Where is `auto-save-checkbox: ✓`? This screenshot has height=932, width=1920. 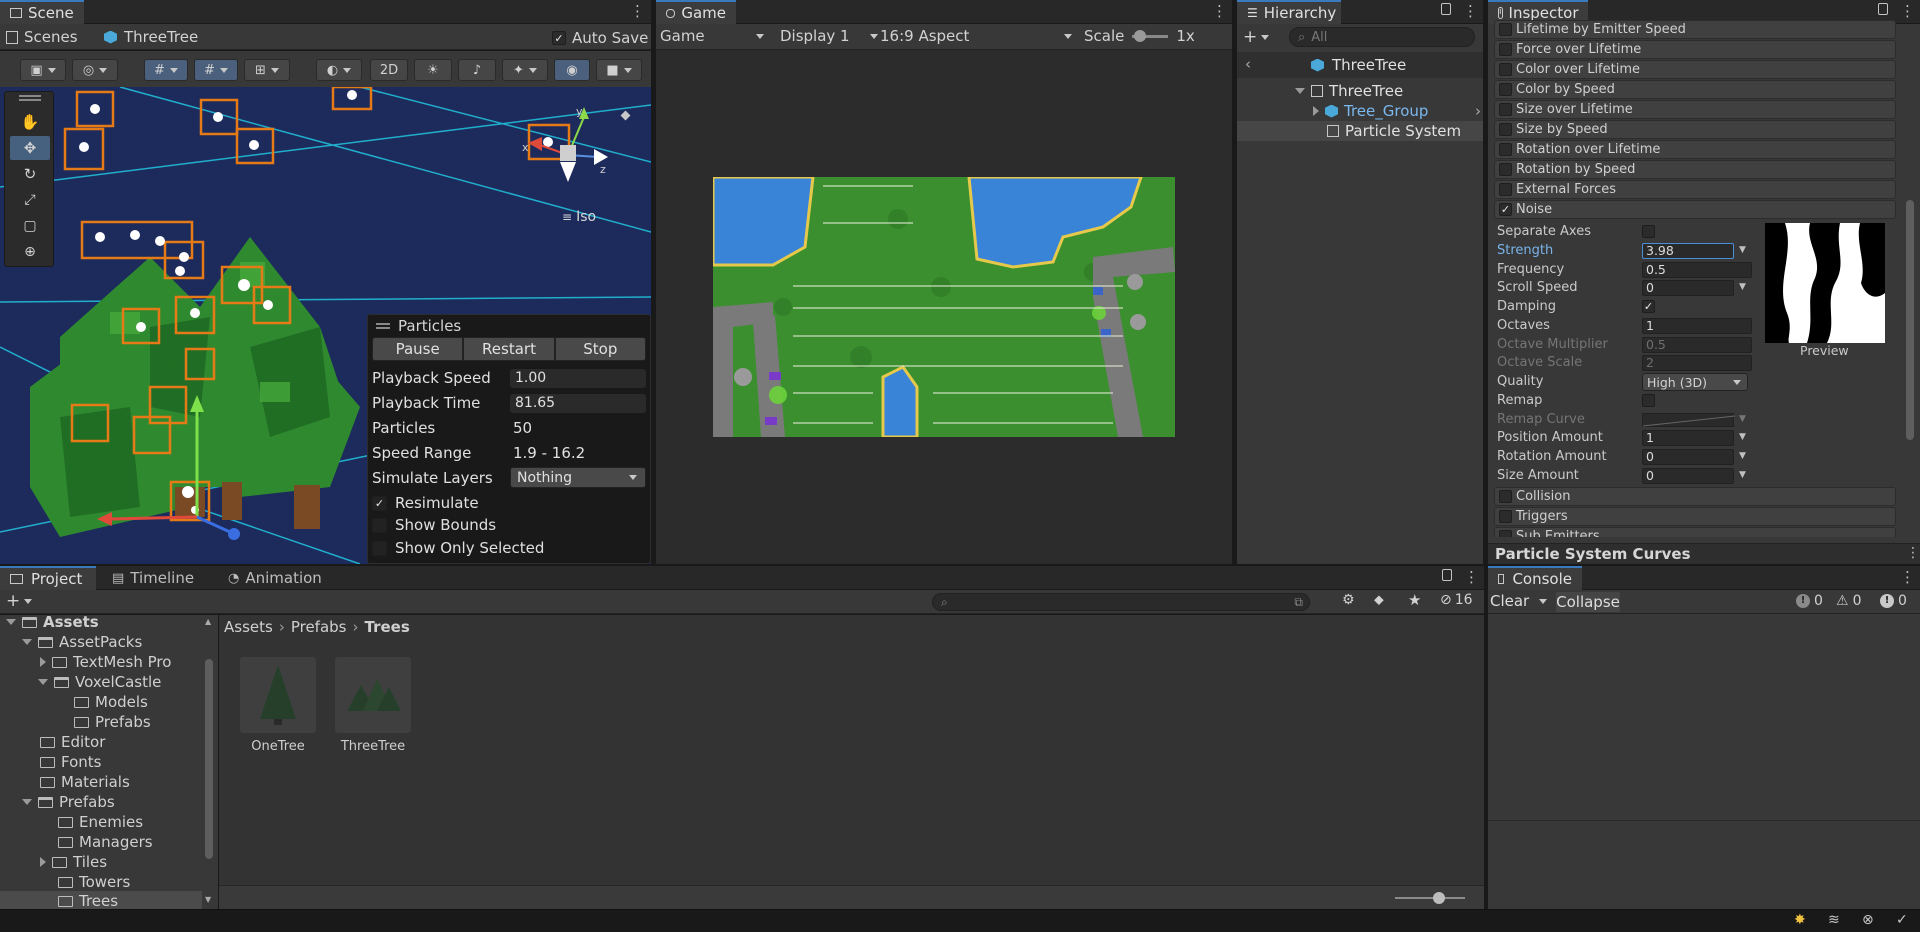 auto-save-checkbox: ✓ is located at coordinates (559, 38).